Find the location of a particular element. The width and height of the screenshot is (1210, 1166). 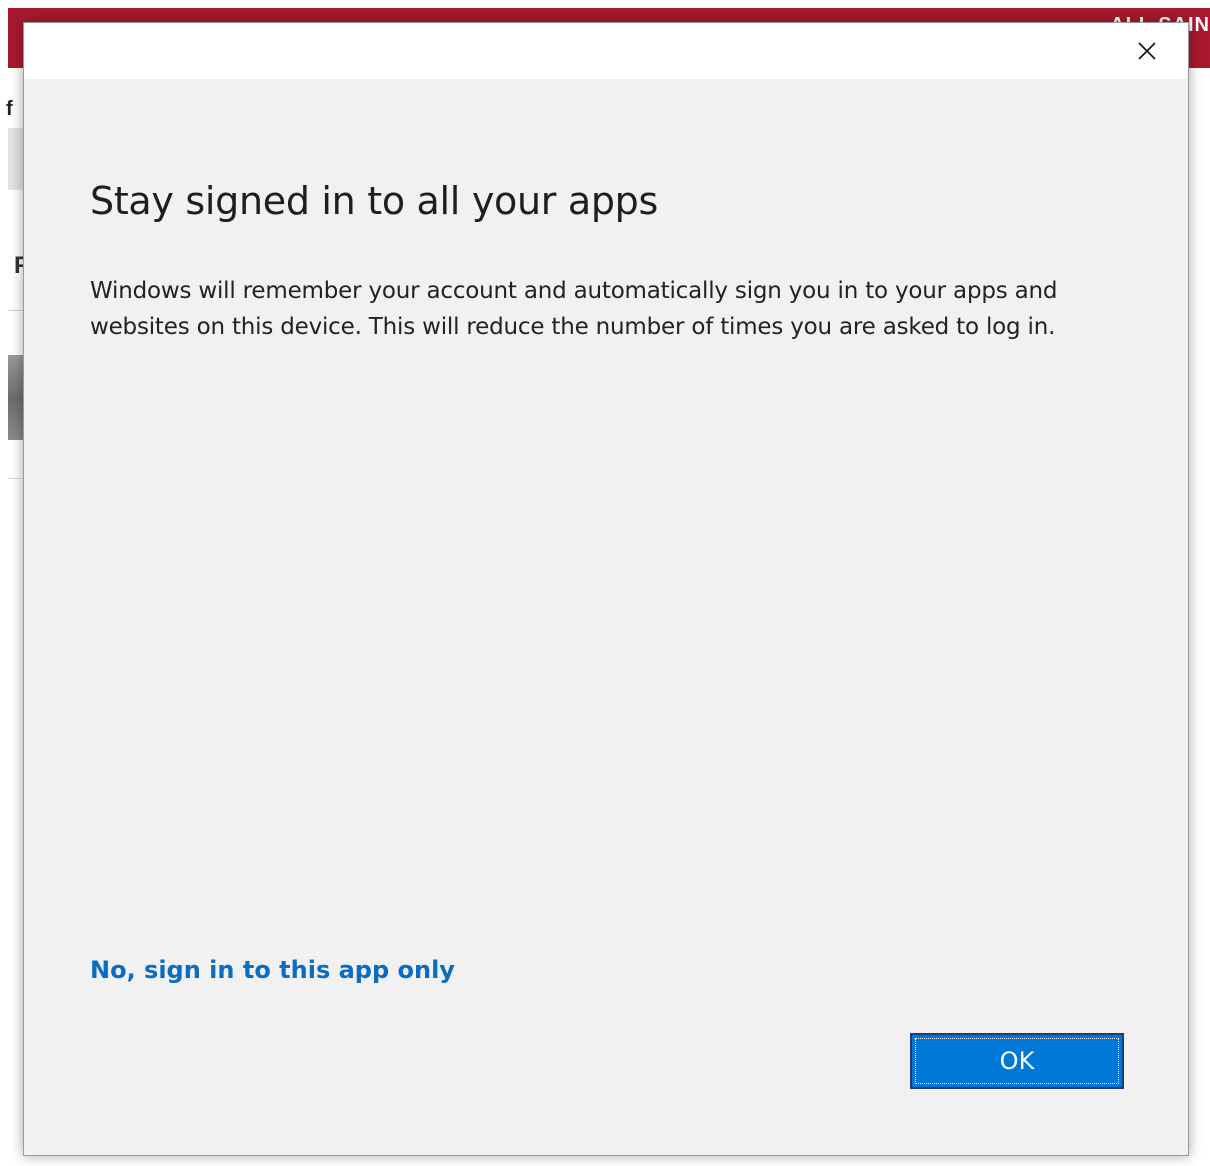

close-button is located at coordinates (1147, 51).